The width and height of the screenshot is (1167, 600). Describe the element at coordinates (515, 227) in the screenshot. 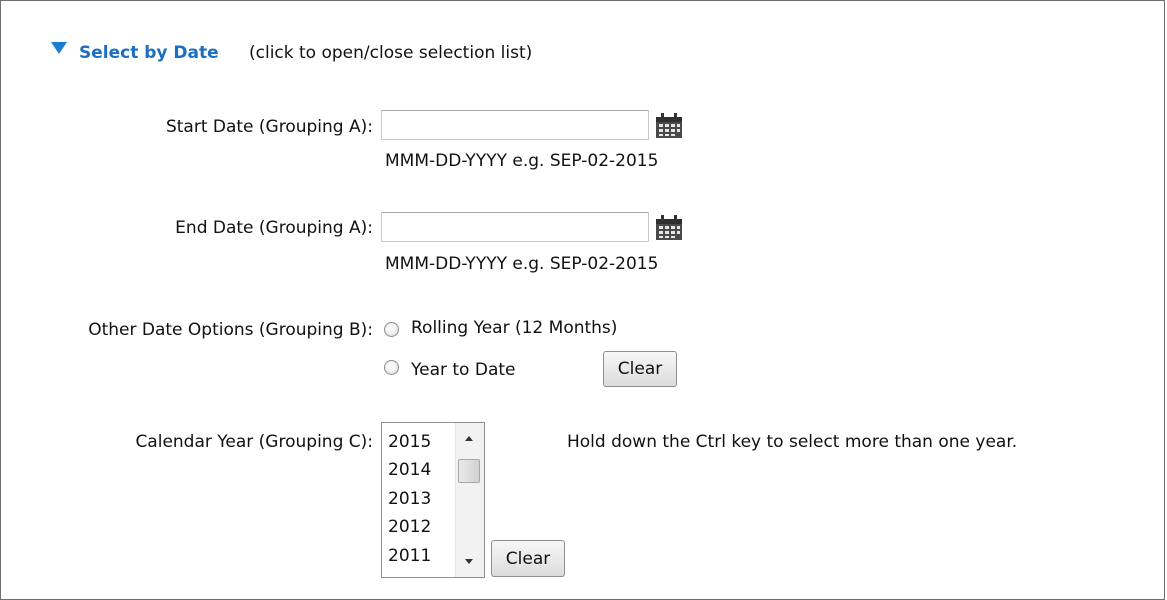

I see `end-date-input` at that location.